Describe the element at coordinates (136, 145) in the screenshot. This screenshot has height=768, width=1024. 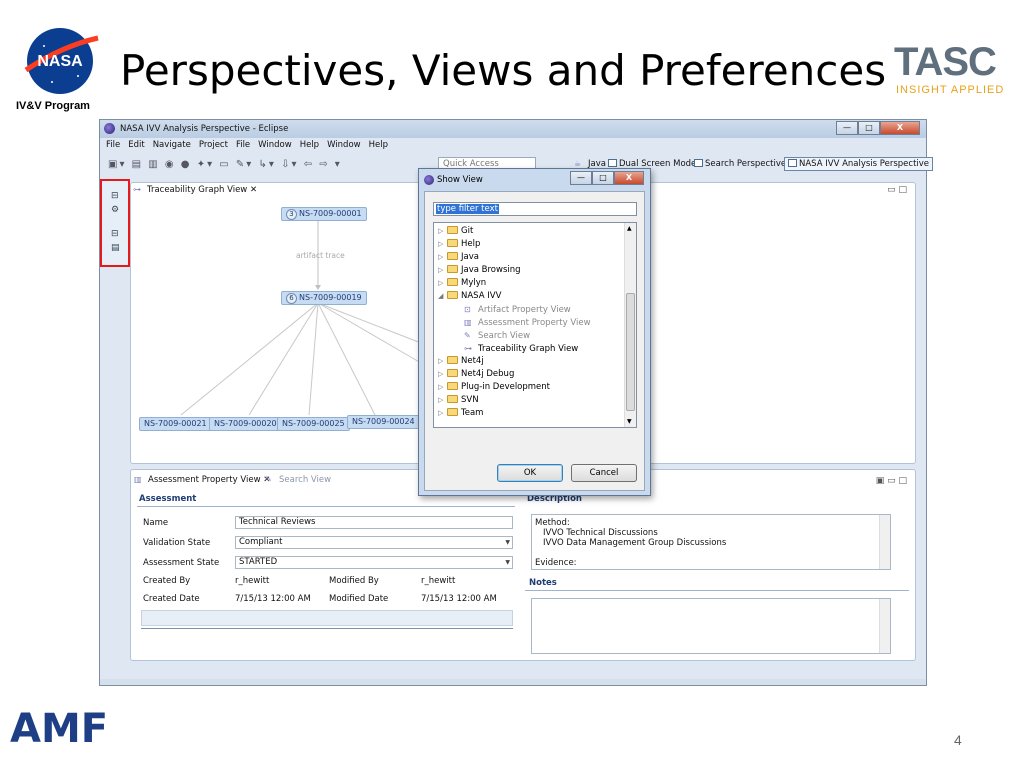
I see `menu-edit: Edit` at that location.